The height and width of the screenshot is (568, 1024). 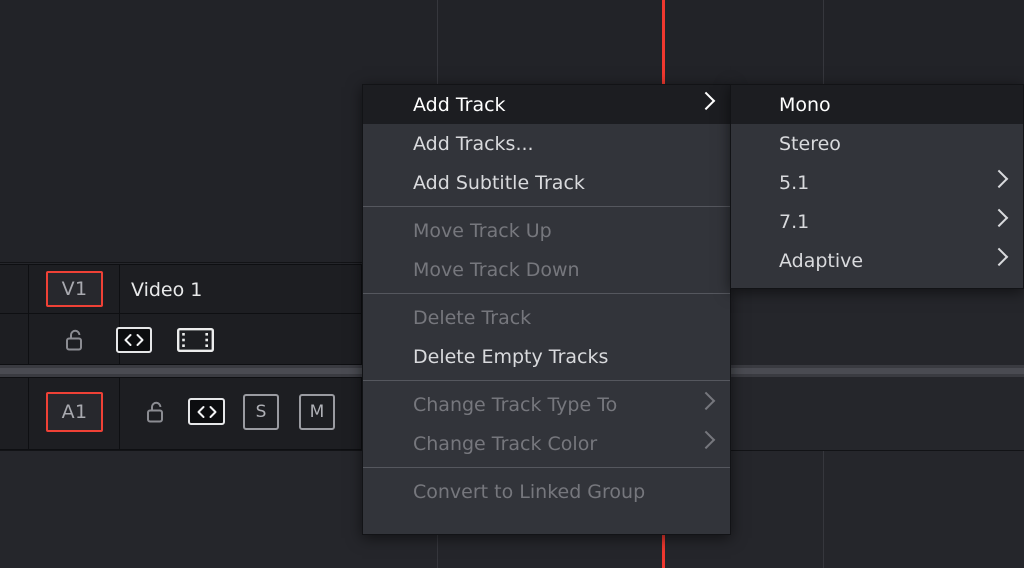 What do you see at coordinates (877, 221) in the screenshot?
I see `submenu-item-71: 7.1` at bounding box center [877, 221].